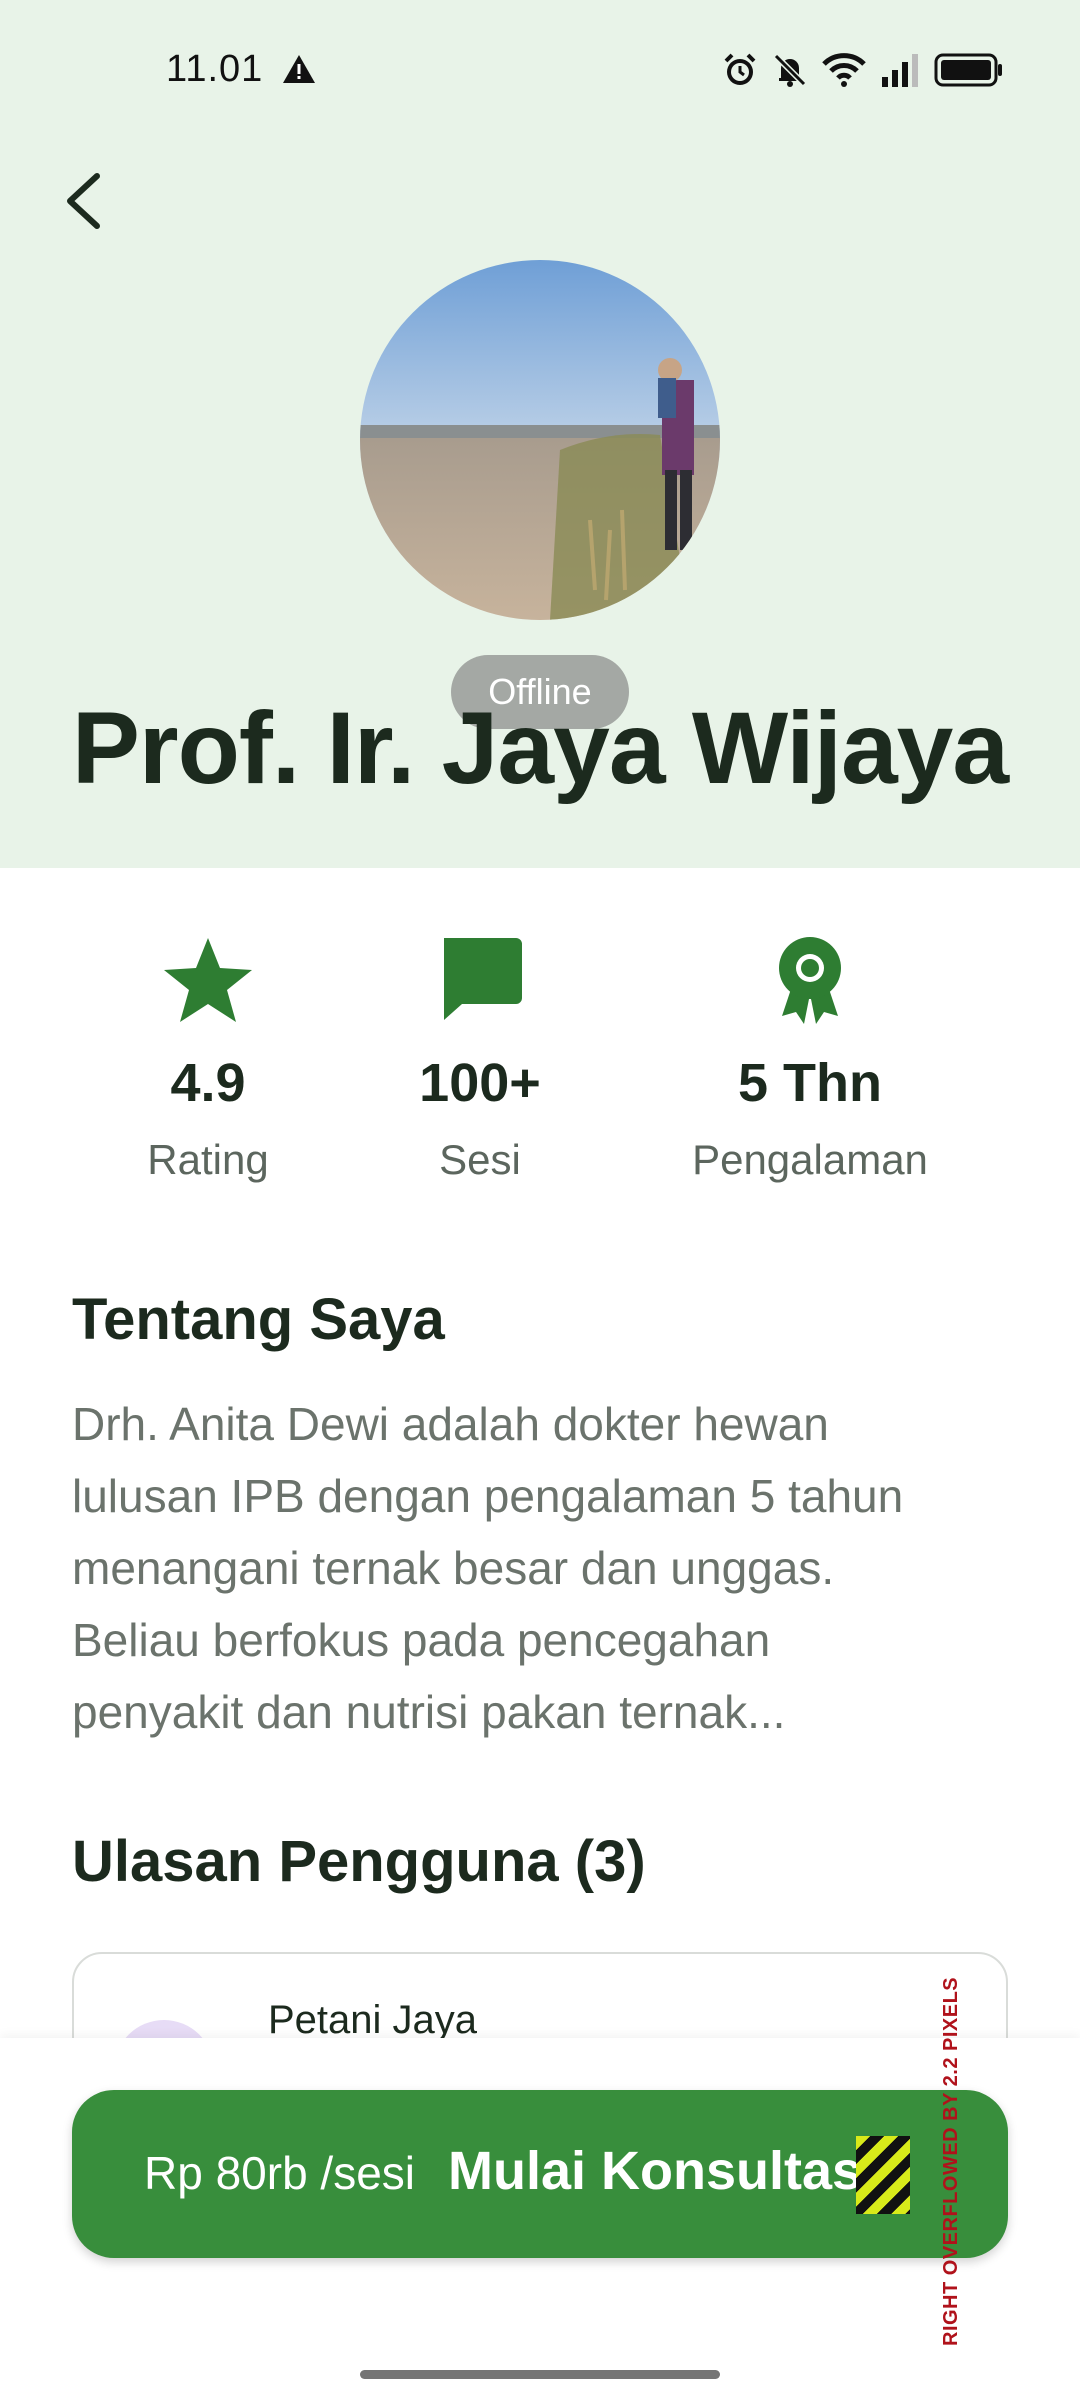 This screenshot has width=1080, height=2400. What do you see at coordinates (480, 1083) in the screenshot?
I see `stat-value: 100+` at bounding box center [480, 1083].